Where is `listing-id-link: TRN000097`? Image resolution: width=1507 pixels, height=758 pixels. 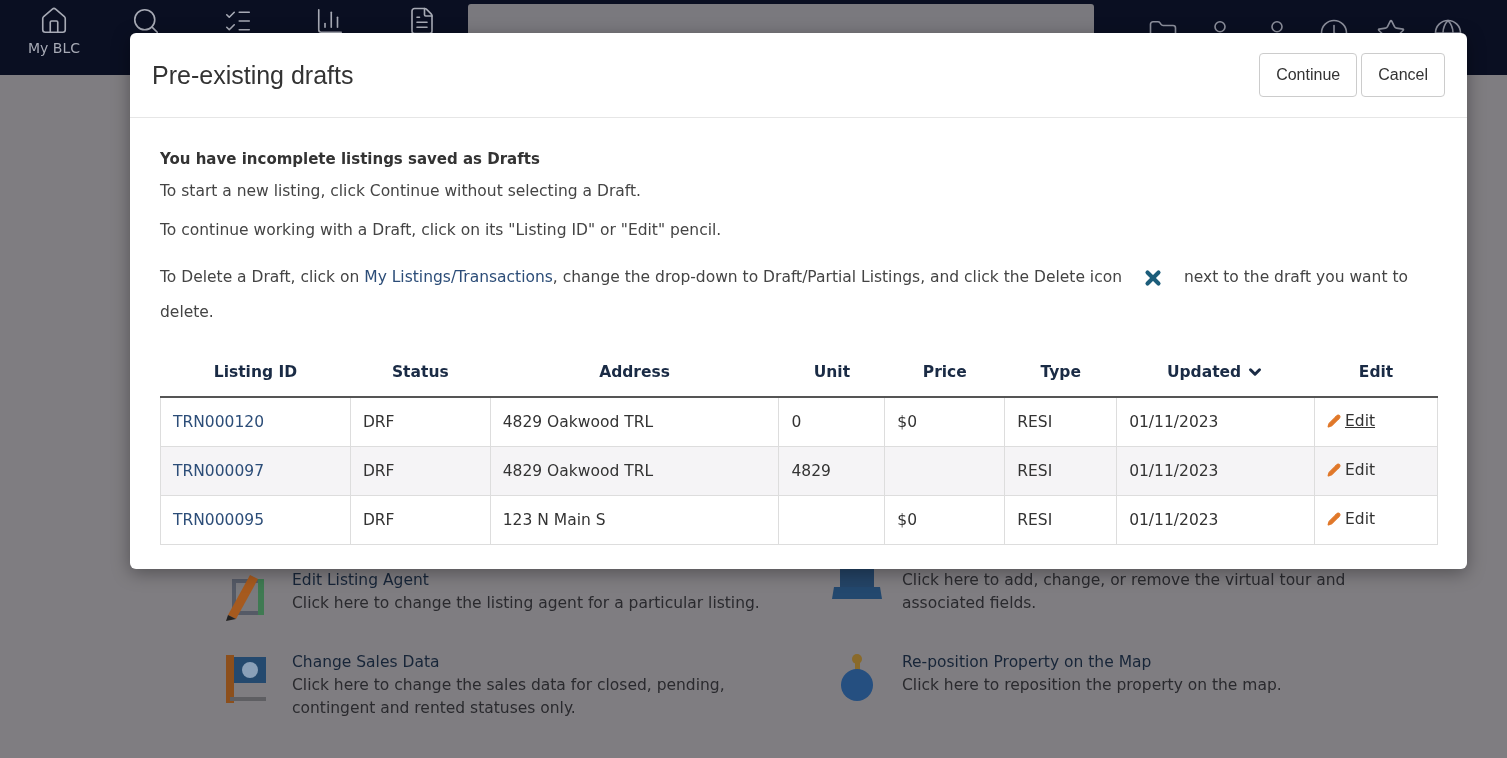
listing-id-link: TRN000097 is located at coordinates (218, 471).